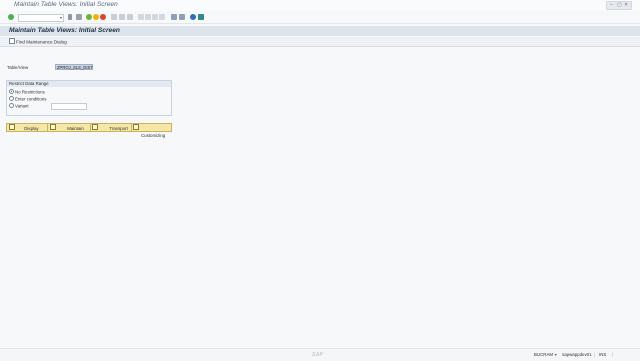 Image resolution: width=640 pixels, height=361 pixels. I want to click on option-label: Variant, so click(22, 106).